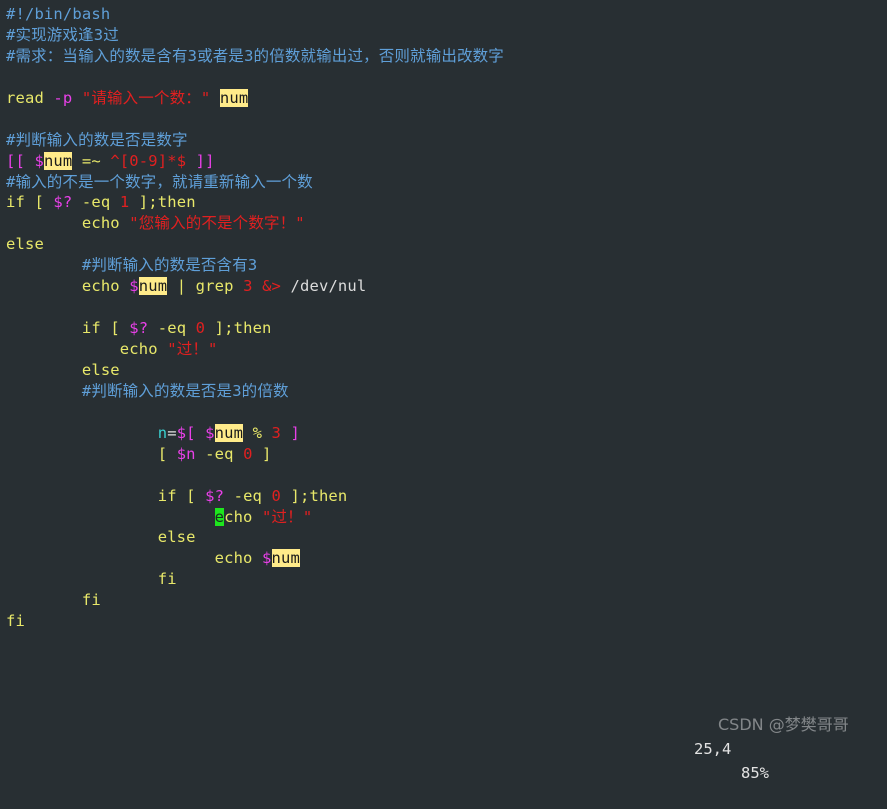  Describe the element at coordinates (446, 286) in the screenshot. I see `code-line-14: echo $num | grep 3 &> /dev/nul` at that location.